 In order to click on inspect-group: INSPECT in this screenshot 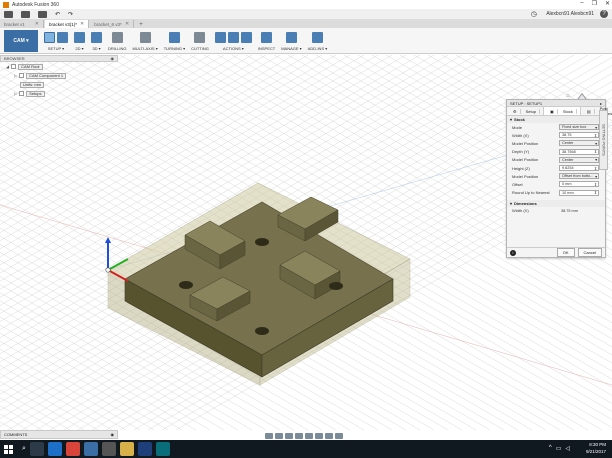, I will do `click(266, 40)`.